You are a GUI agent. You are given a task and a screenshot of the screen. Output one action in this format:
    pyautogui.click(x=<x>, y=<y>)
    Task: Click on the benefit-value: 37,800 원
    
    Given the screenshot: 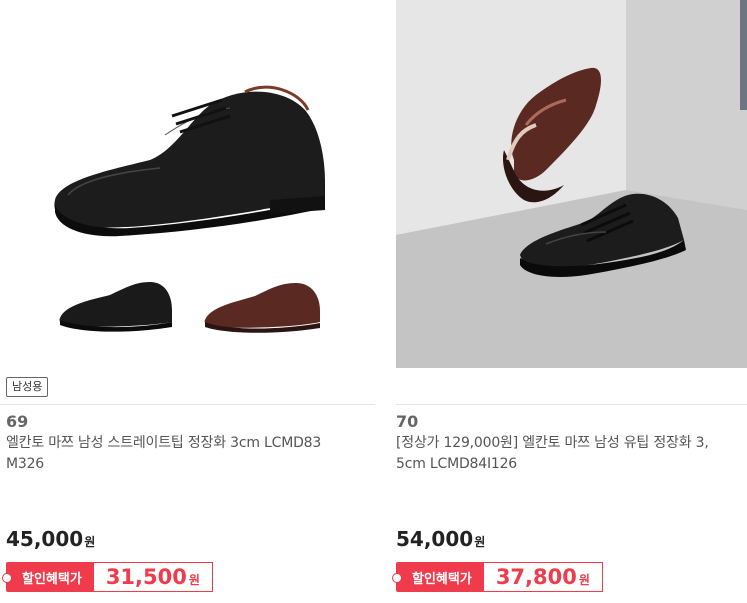 What is the action you would take?
    pyautogui.click(x=543, y=577)
    